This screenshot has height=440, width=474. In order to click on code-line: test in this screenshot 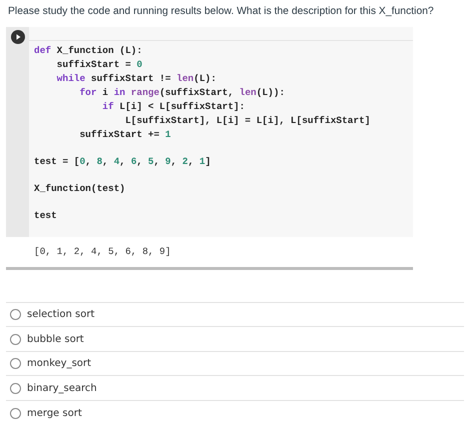, I will do `click(45, 215)`.